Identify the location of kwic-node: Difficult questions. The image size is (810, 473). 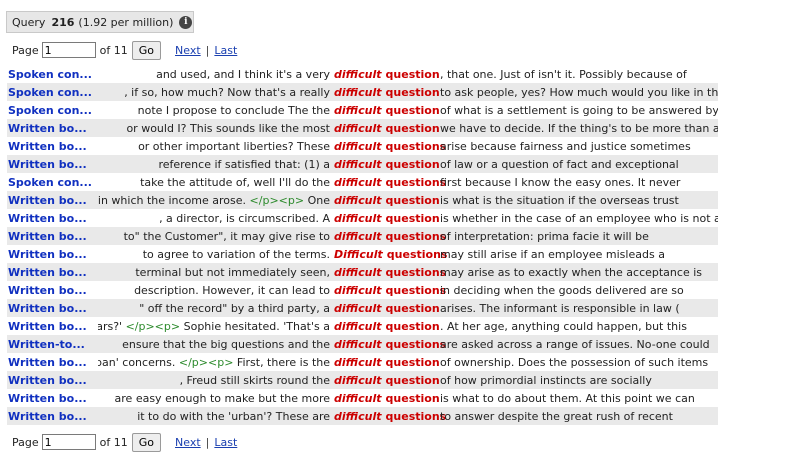
(390, 254).